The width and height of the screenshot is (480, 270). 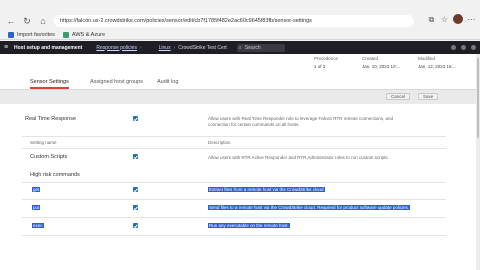 What do you see at coordinates (49, 157) in the screenshot?
I see `custom-scripts-label: Custom Scripts` at bounding box center [49, 157].